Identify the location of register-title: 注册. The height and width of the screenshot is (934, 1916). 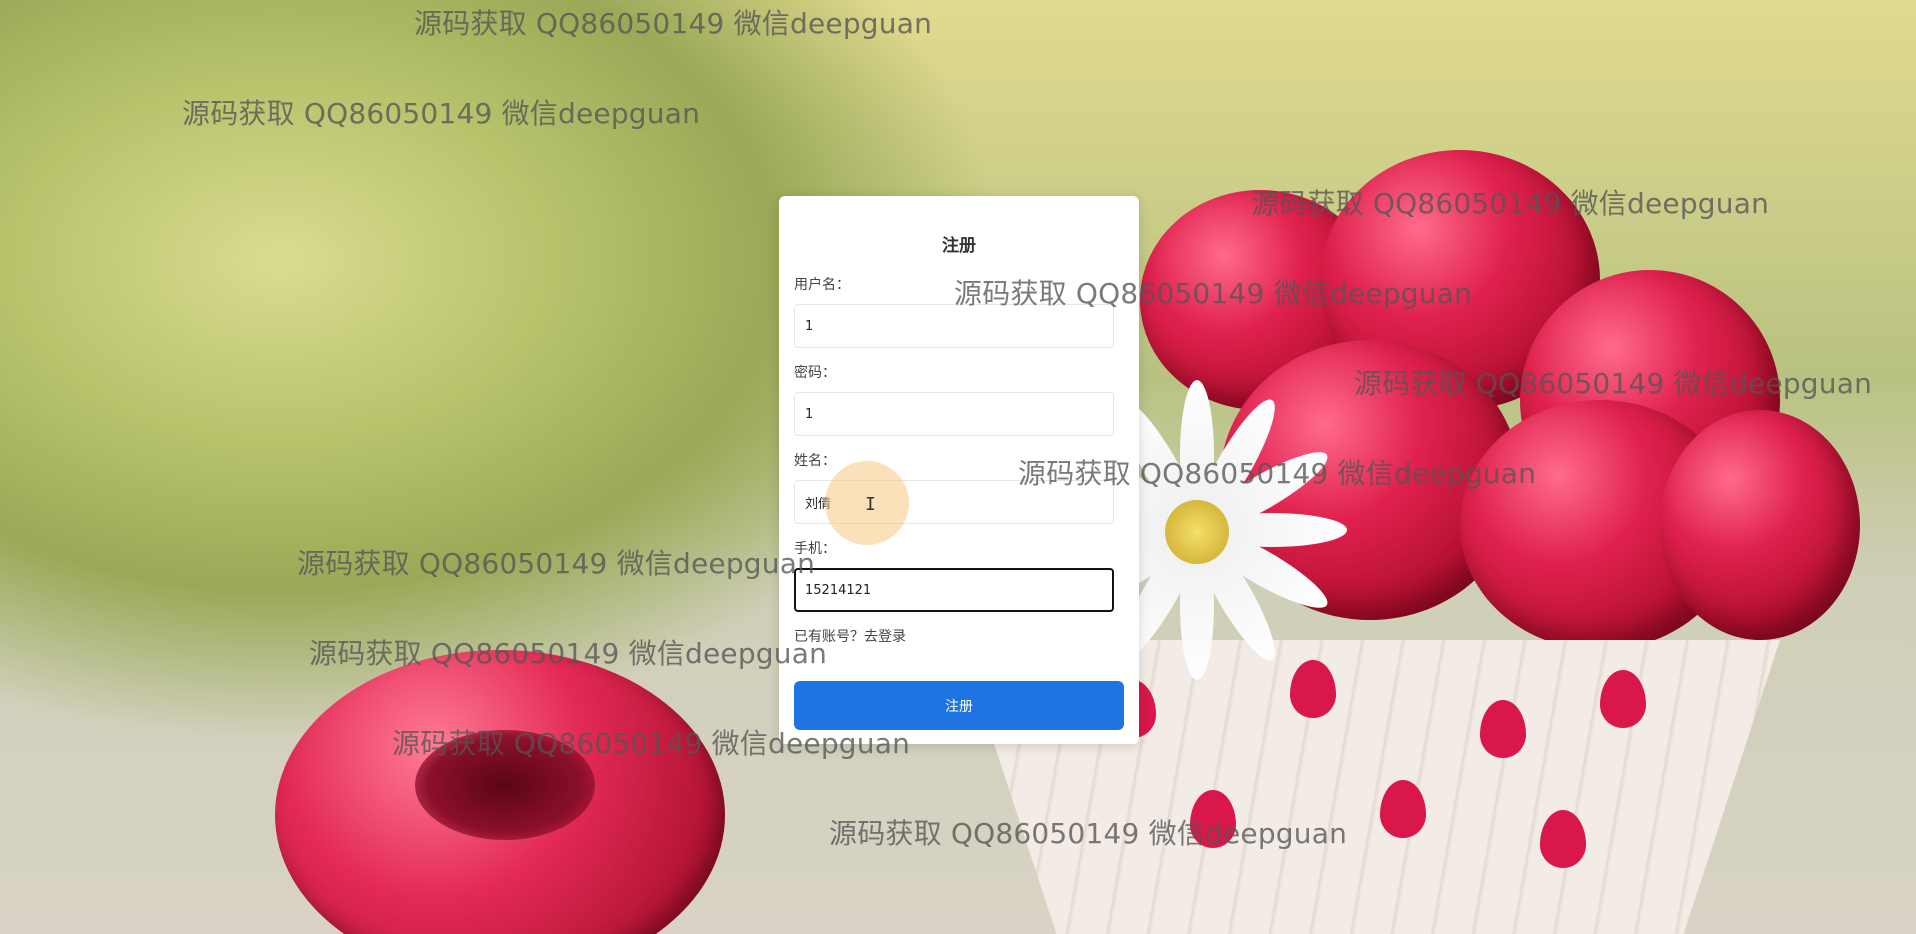
(959, 246).